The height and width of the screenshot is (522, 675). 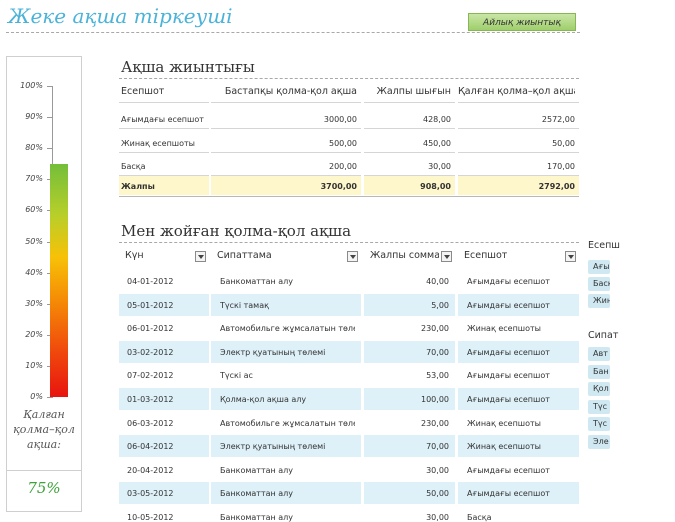 I want to click on gauge-tick-label: 0%, so click(x=36, y=396).